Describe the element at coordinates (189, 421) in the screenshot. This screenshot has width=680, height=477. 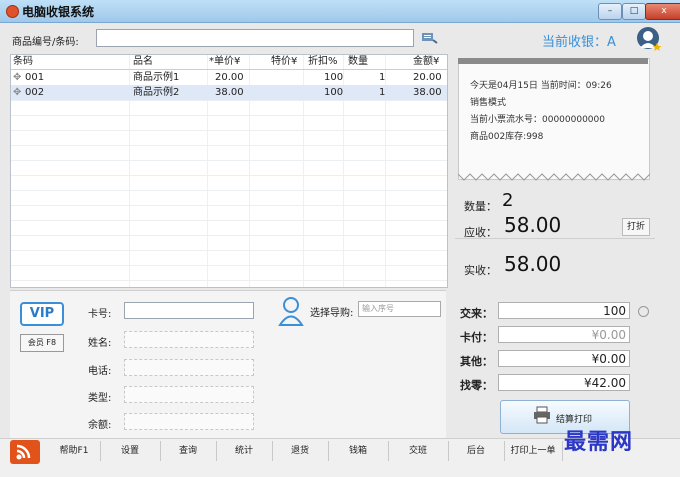
I see `balance-field` at that location.